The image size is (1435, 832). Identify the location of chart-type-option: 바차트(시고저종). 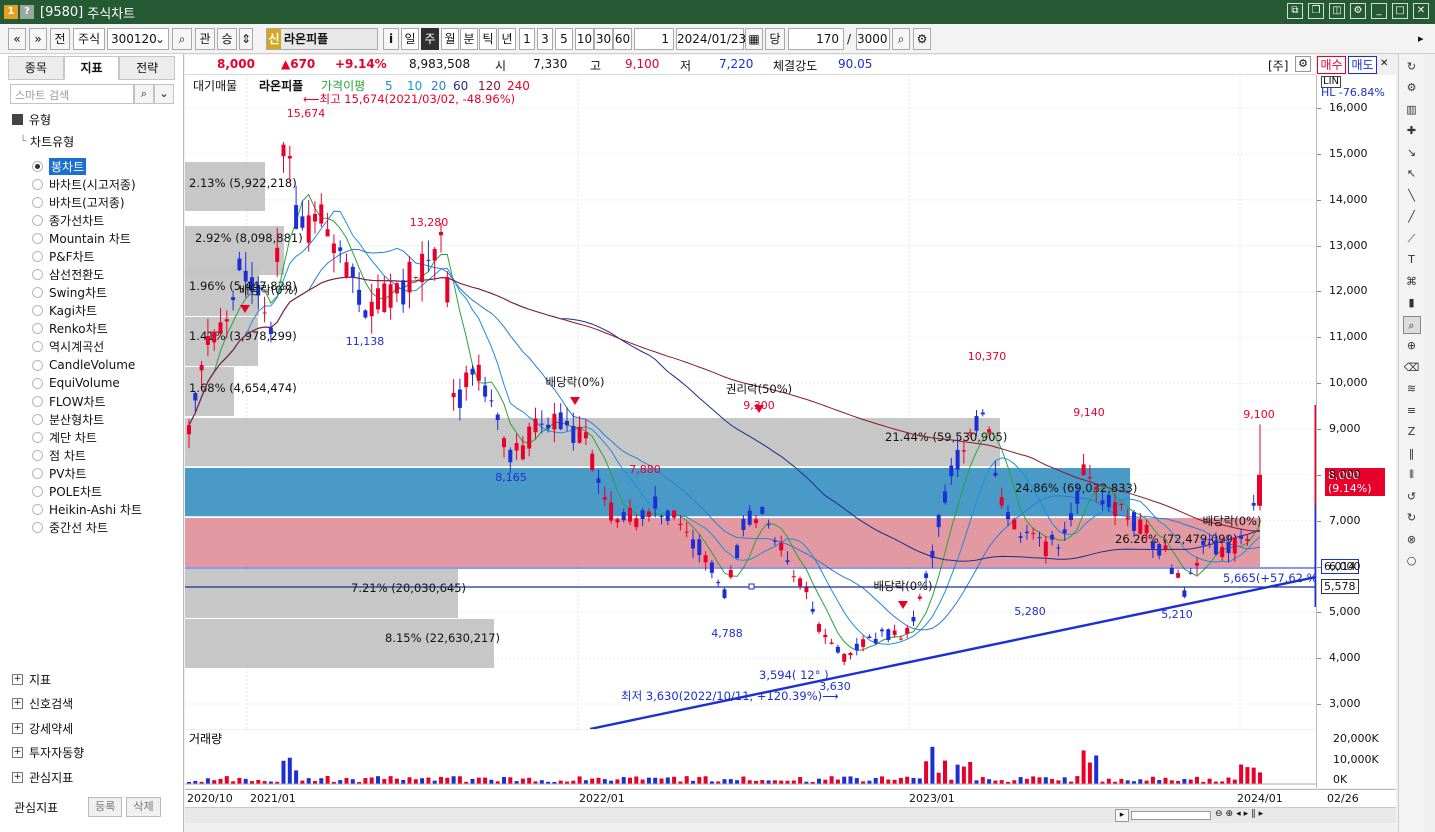
(87, 184).